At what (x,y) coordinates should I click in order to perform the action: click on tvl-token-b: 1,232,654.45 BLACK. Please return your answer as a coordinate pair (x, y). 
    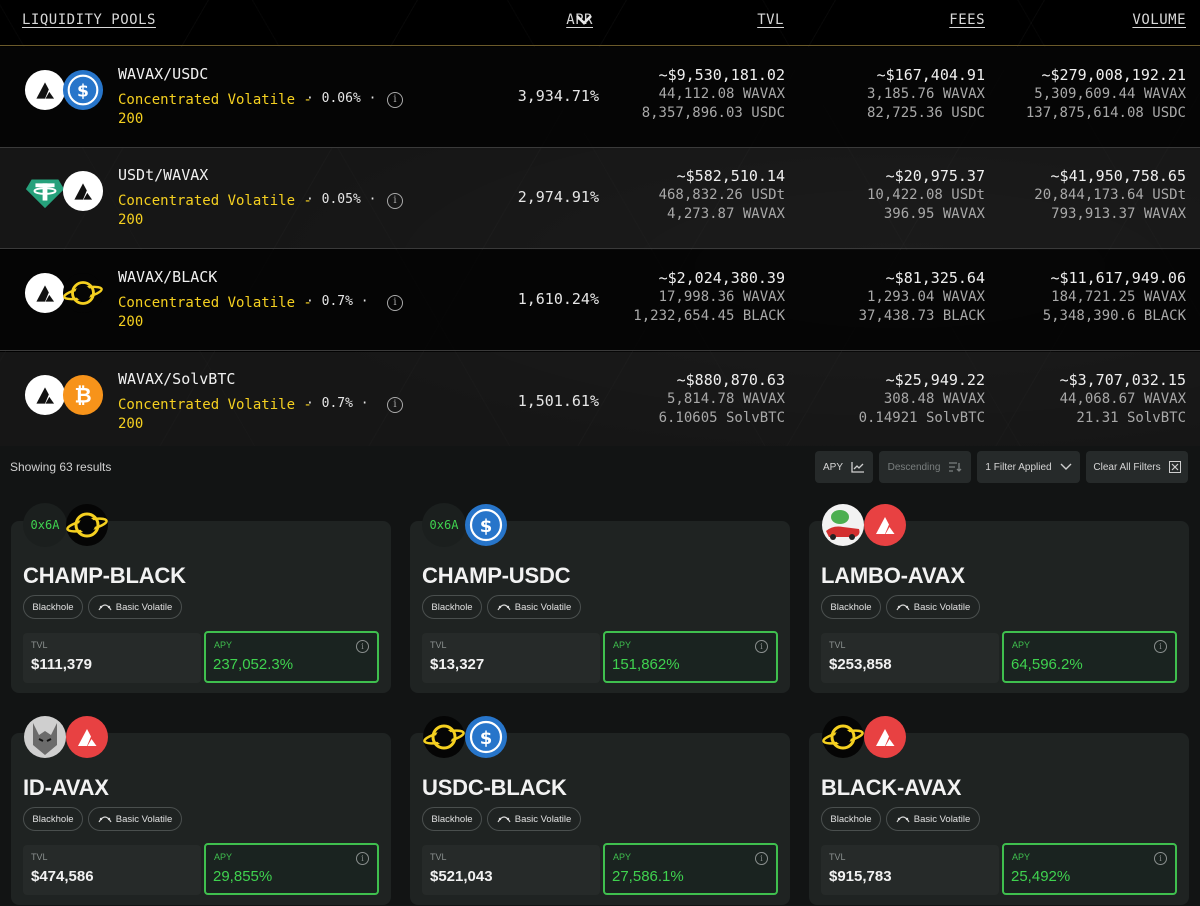
    Looking at the image, I should click on (709, 316).